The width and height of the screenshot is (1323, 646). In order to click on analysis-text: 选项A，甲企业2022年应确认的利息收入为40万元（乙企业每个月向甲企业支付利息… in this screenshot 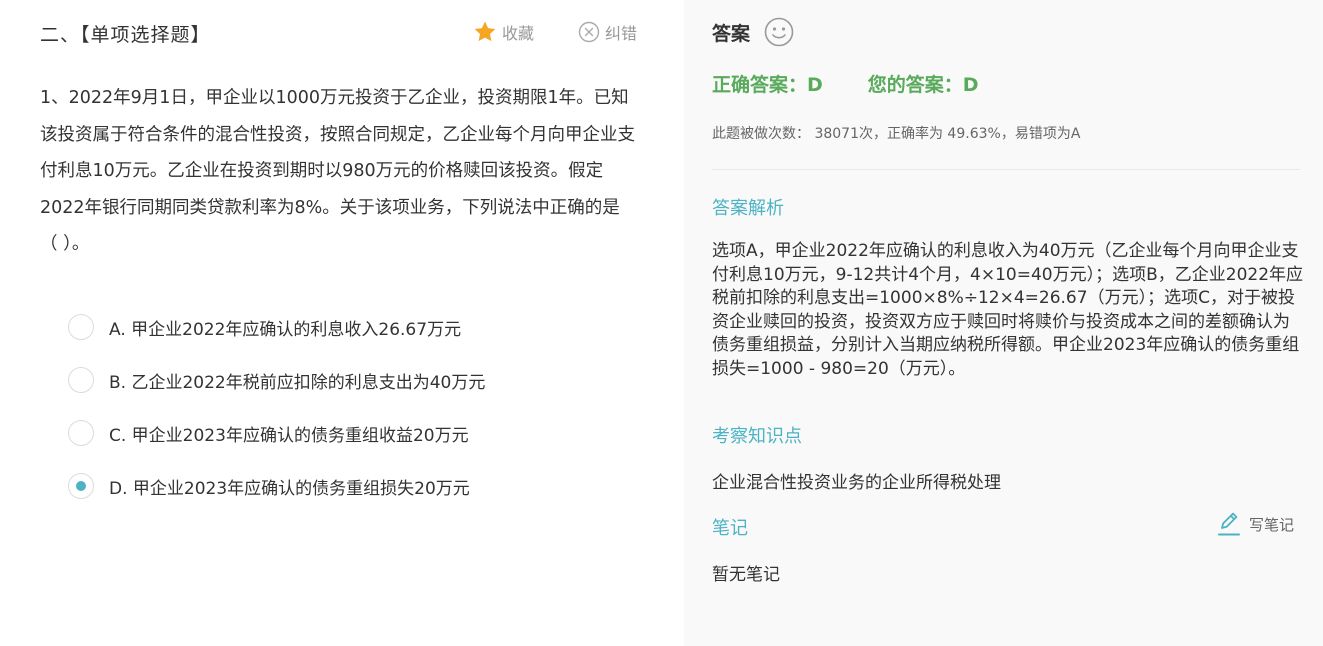, I will do `click(1008, 310)`.